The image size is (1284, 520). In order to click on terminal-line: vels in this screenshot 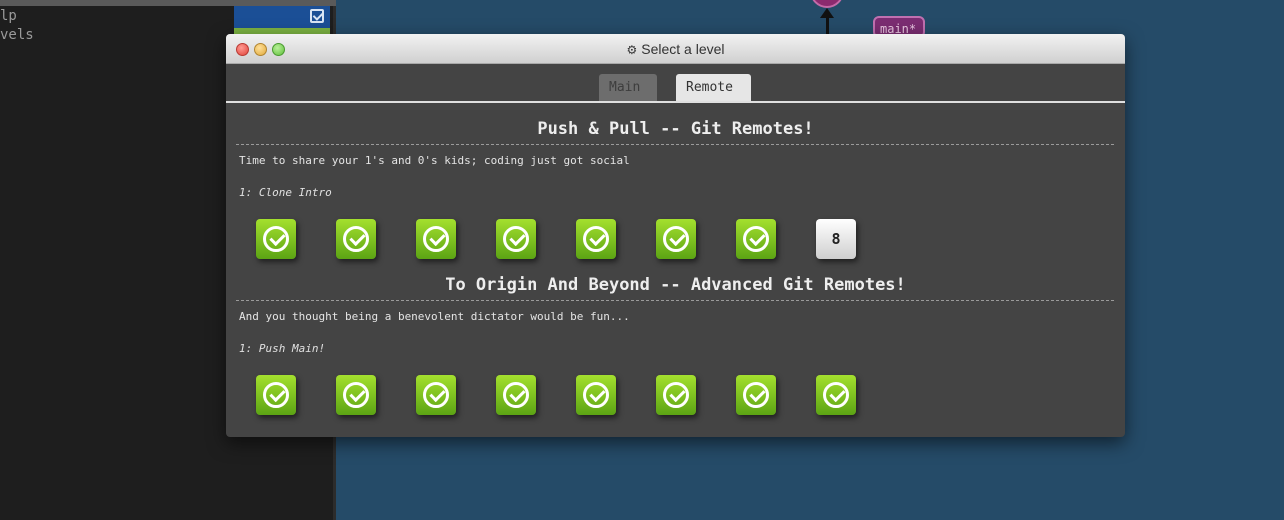, I will do `click(17, 35)`.